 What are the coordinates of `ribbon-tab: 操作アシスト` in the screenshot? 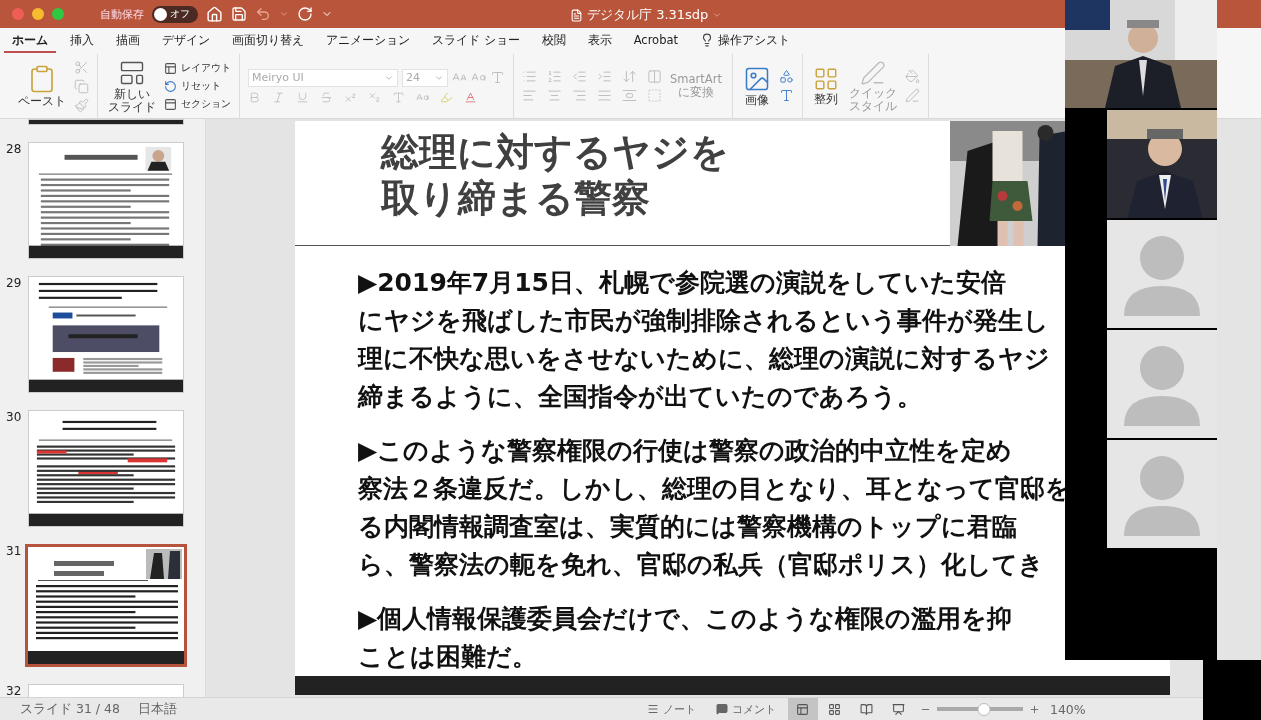 It's located at (745, 41).